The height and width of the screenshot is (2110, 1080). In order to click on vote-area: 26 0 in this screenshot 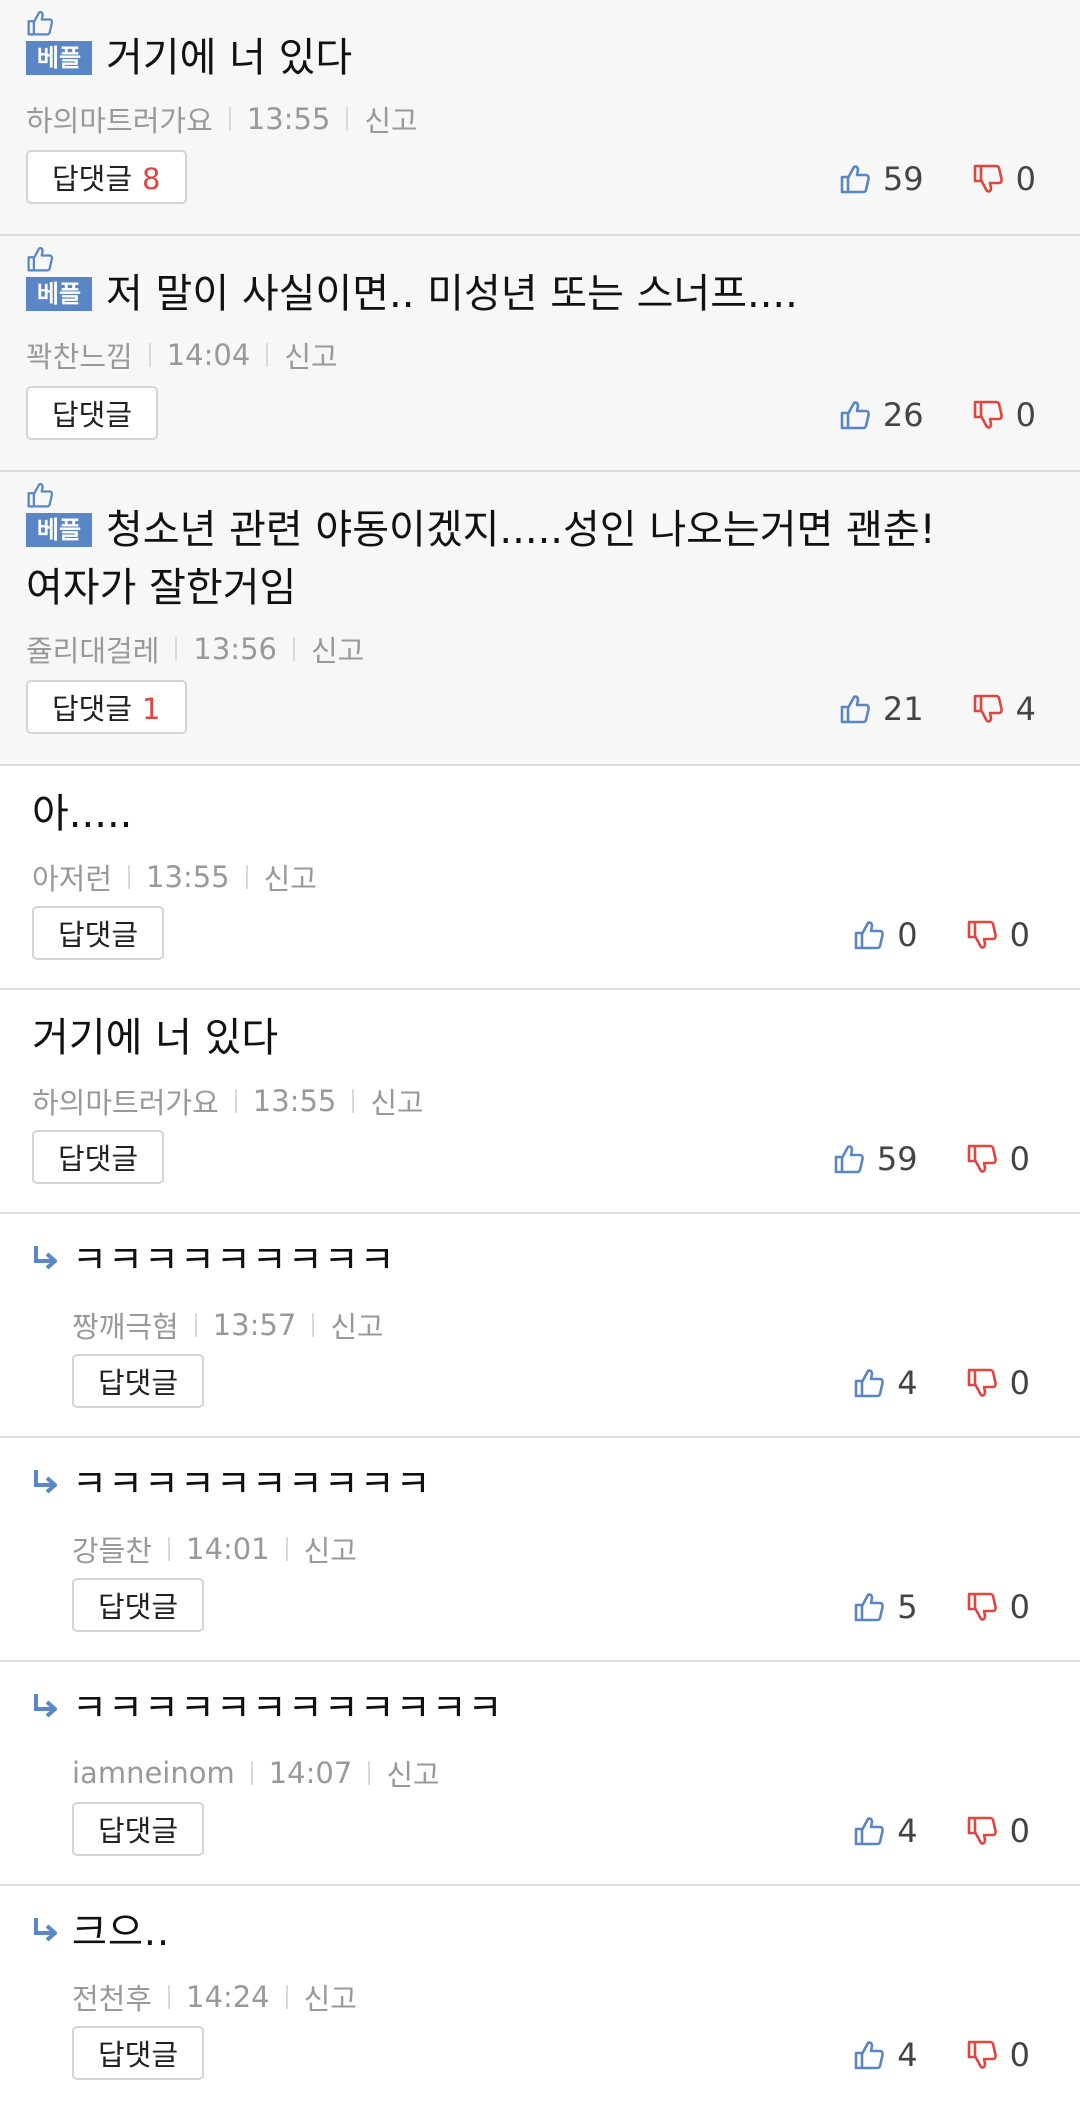, I will do `click(937, 415)`.